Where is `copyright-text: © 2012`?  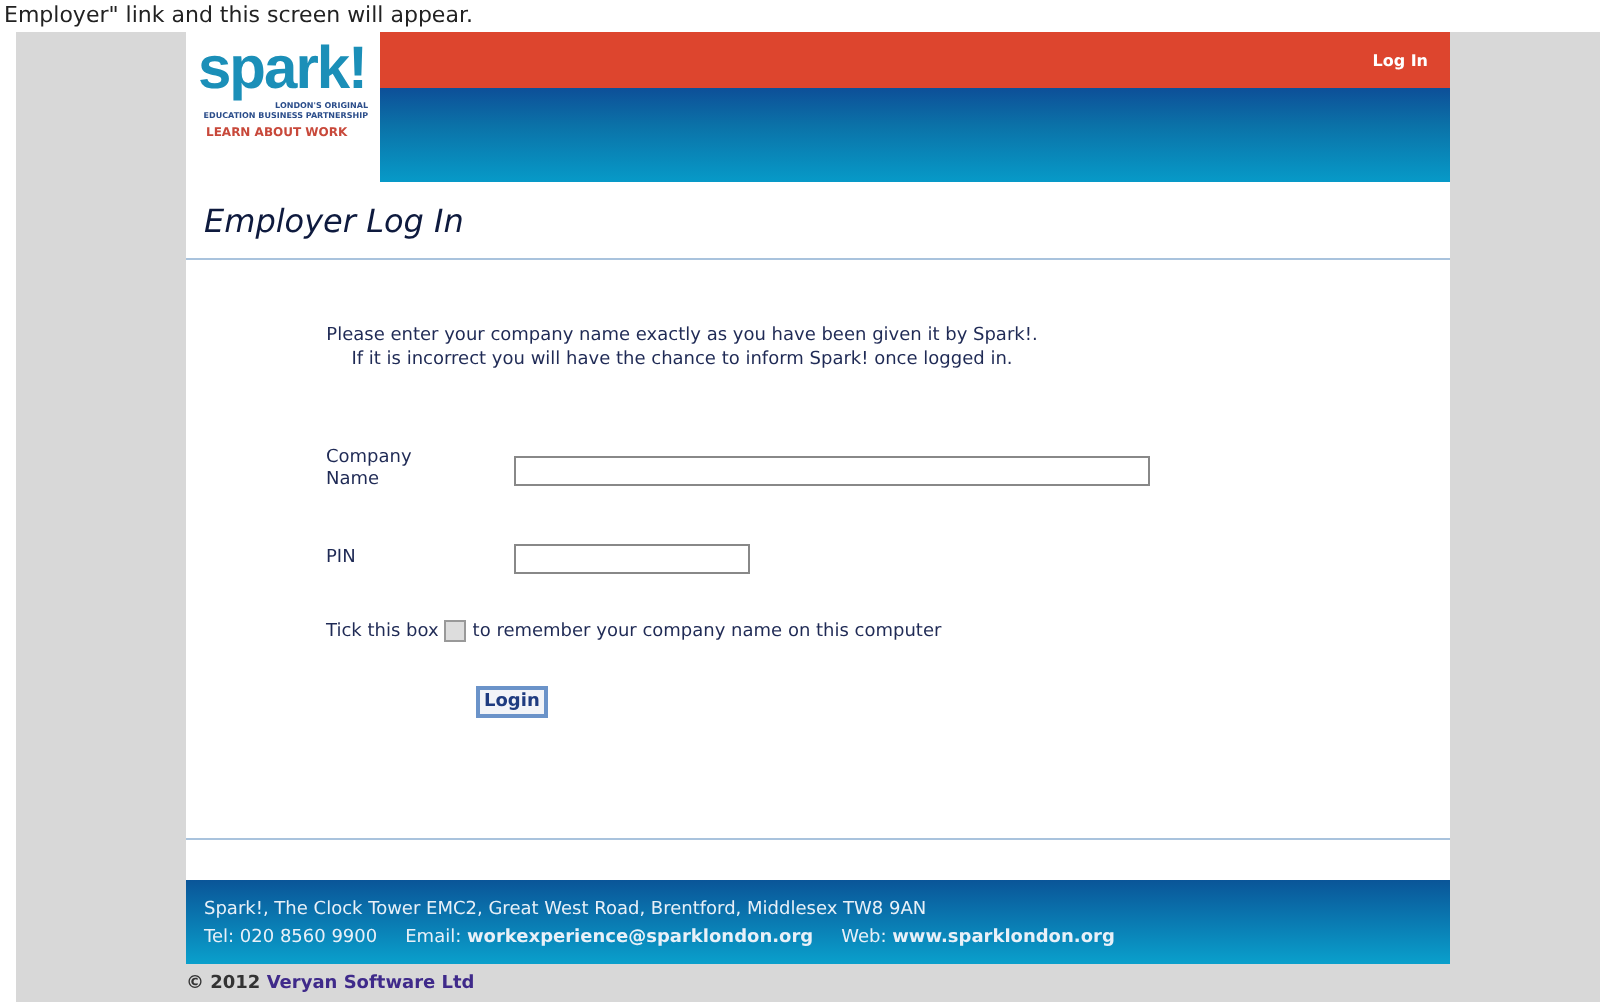
copyright-text: © 2012 is located at coordinates (223, 984).